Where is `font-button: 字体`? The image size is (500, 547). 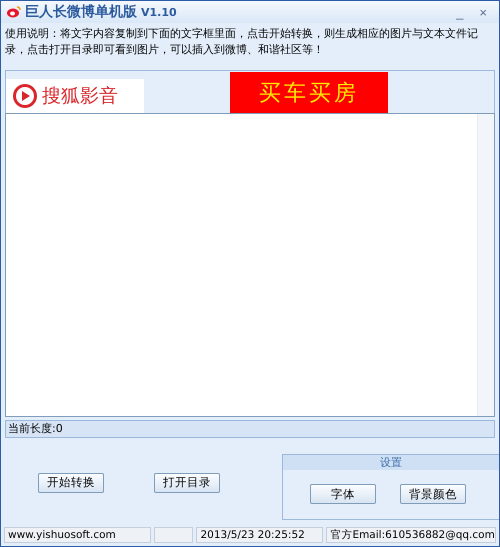 font-button: 字体 is located at coordinates (343, 494).